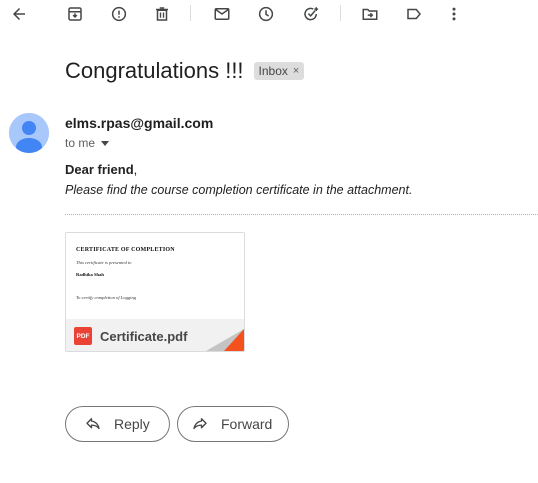 This screenshot has height=483, width=538. I want to click on forward-icon, so click(200, 424).